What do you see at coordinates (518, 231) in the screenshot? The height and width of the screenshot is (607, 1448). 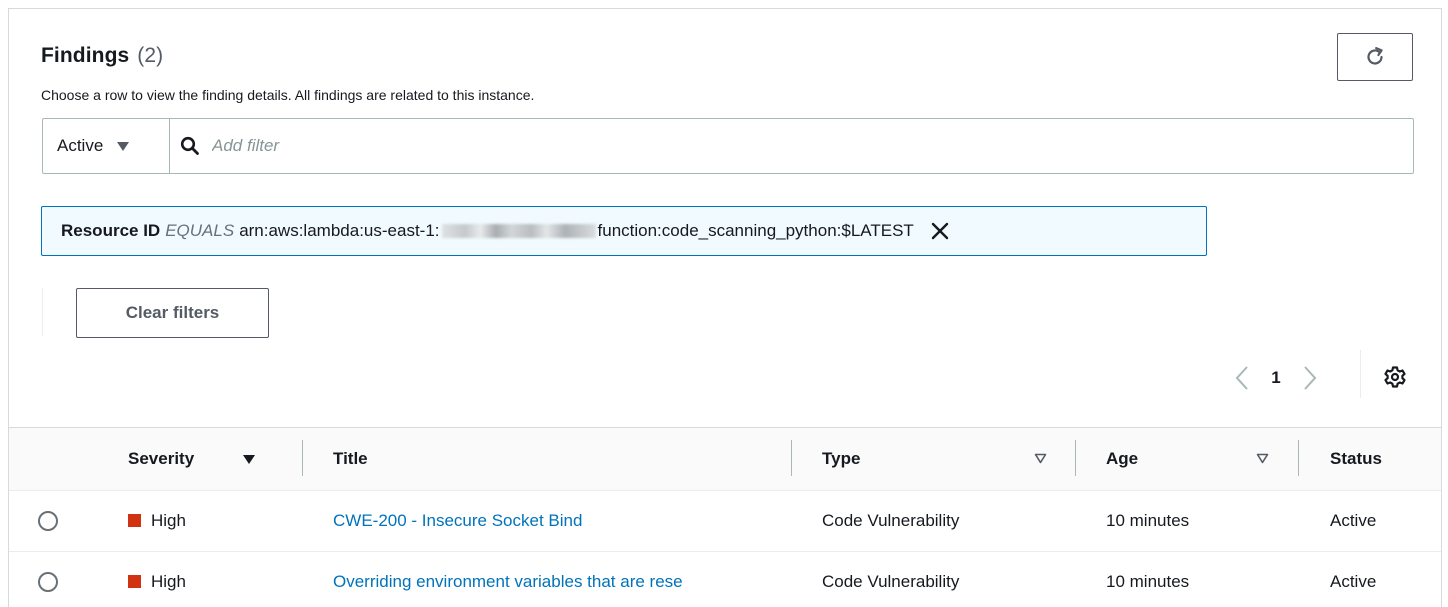 I see `redacted-account-id` at bounding box center [518, 231].